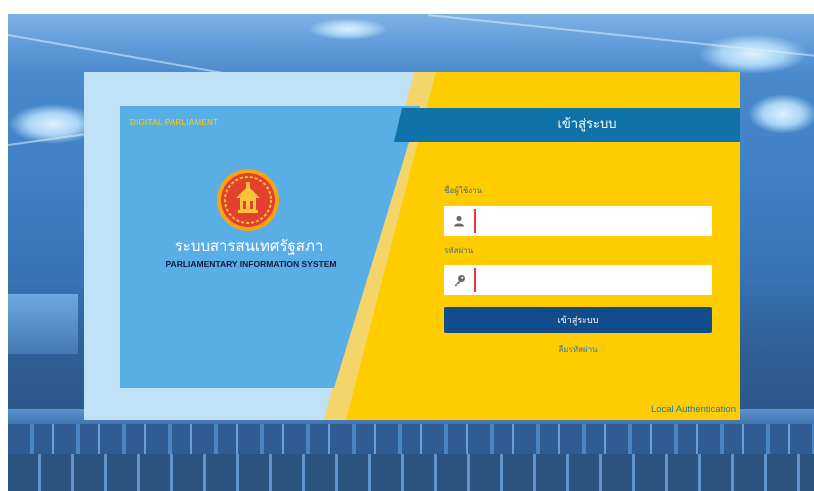 This screenshot has width=814, height=491. I want to click on username-field, so click(578, 221).